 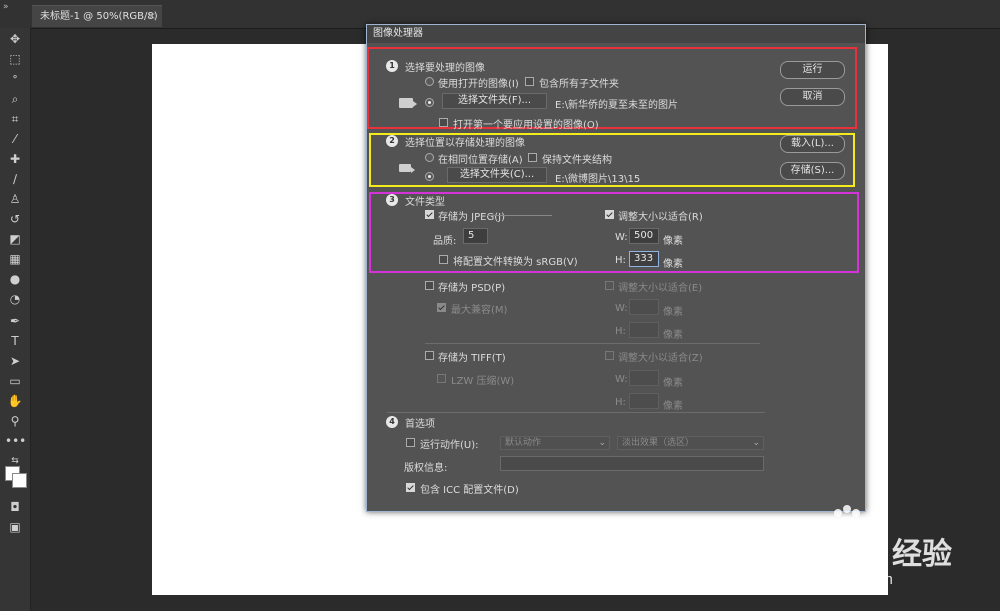 I want to click on jpeg-width-label: W:, so click(x=621, y=237).